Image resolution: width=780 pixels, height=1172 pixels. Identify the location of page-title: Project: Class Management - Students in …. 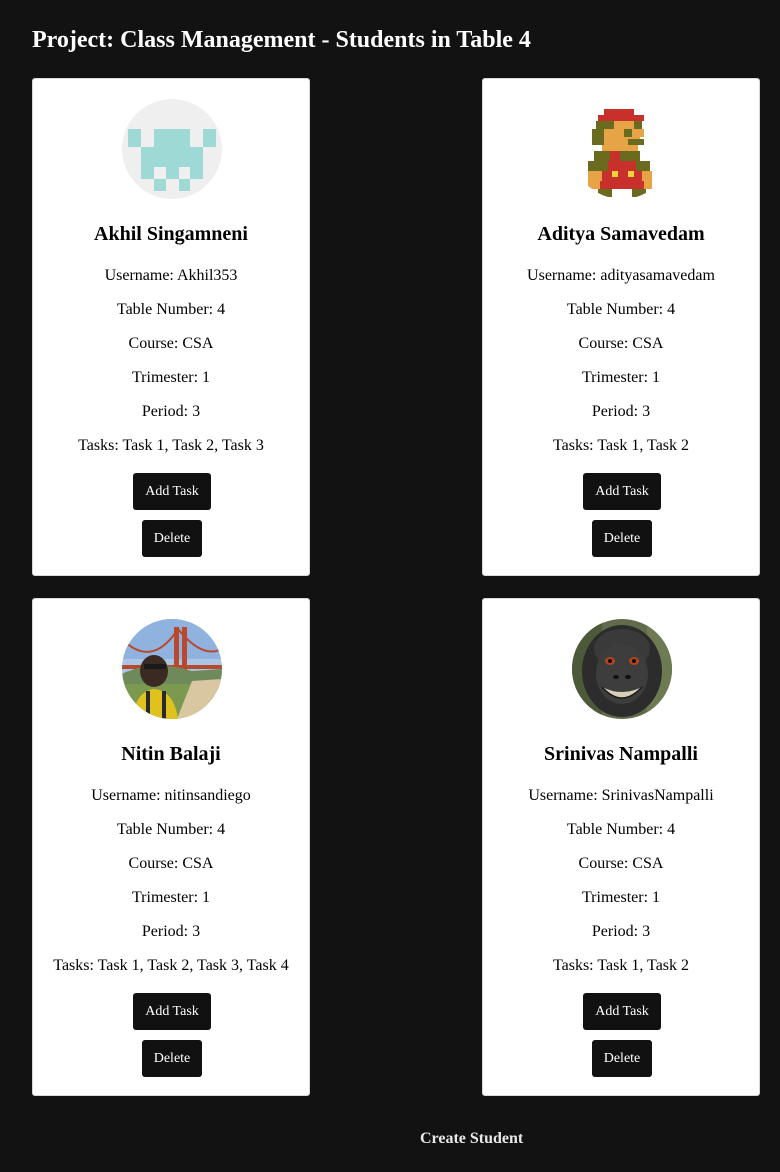
(281, 40).